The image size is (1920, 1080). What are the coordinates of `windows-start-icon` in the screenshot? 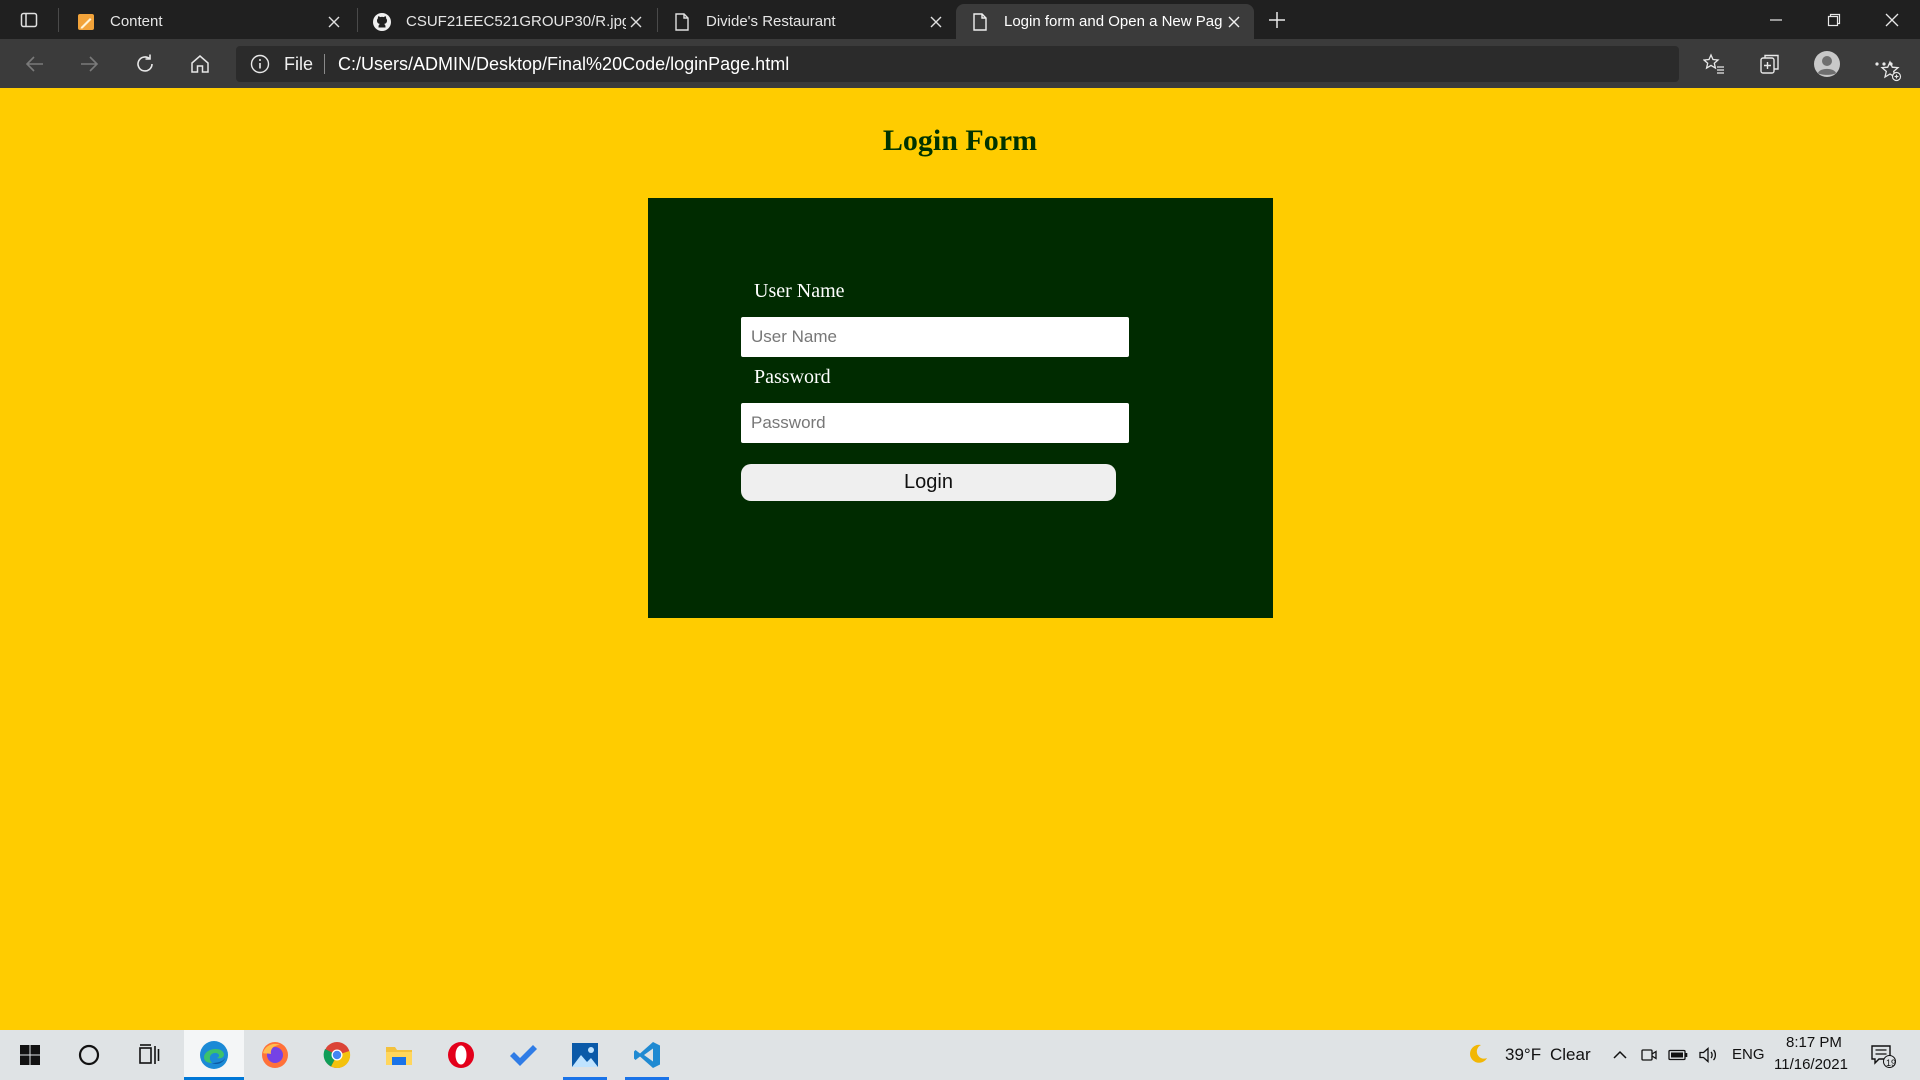 It's located at (30, 1055).